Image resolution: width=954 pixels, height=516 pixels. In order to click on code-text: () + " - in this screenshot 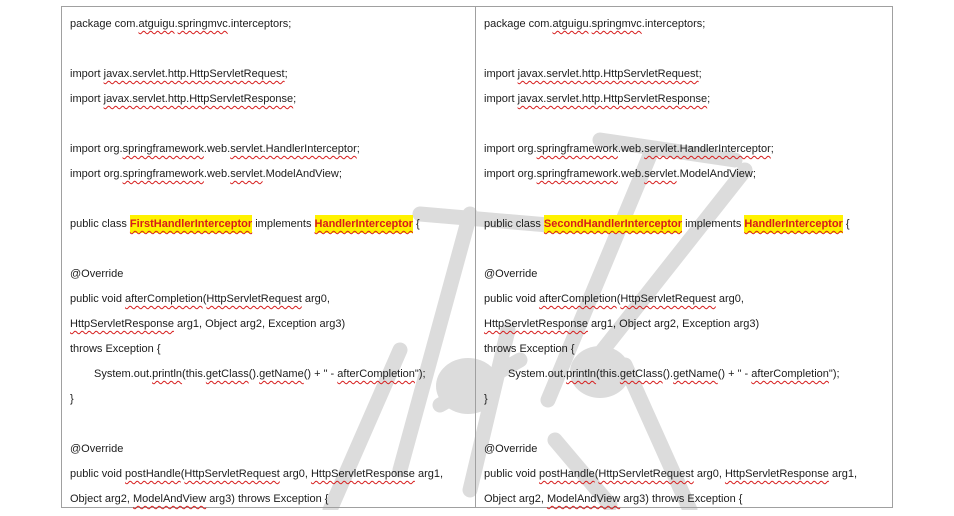, I will do `click(320, 374)`.